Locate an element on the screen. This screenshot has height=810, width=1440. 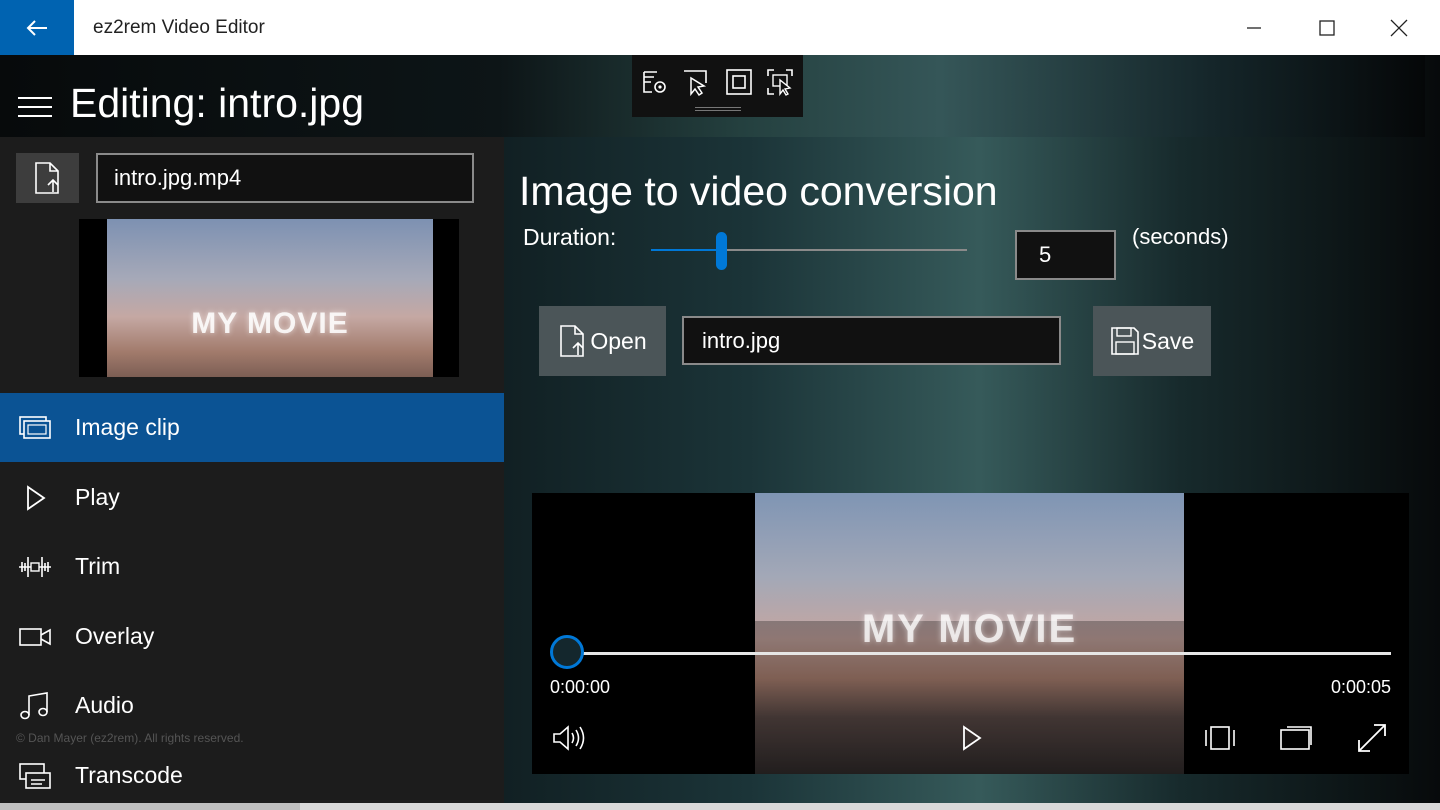
duration-slider-fill is located at coordinates (686, 250).